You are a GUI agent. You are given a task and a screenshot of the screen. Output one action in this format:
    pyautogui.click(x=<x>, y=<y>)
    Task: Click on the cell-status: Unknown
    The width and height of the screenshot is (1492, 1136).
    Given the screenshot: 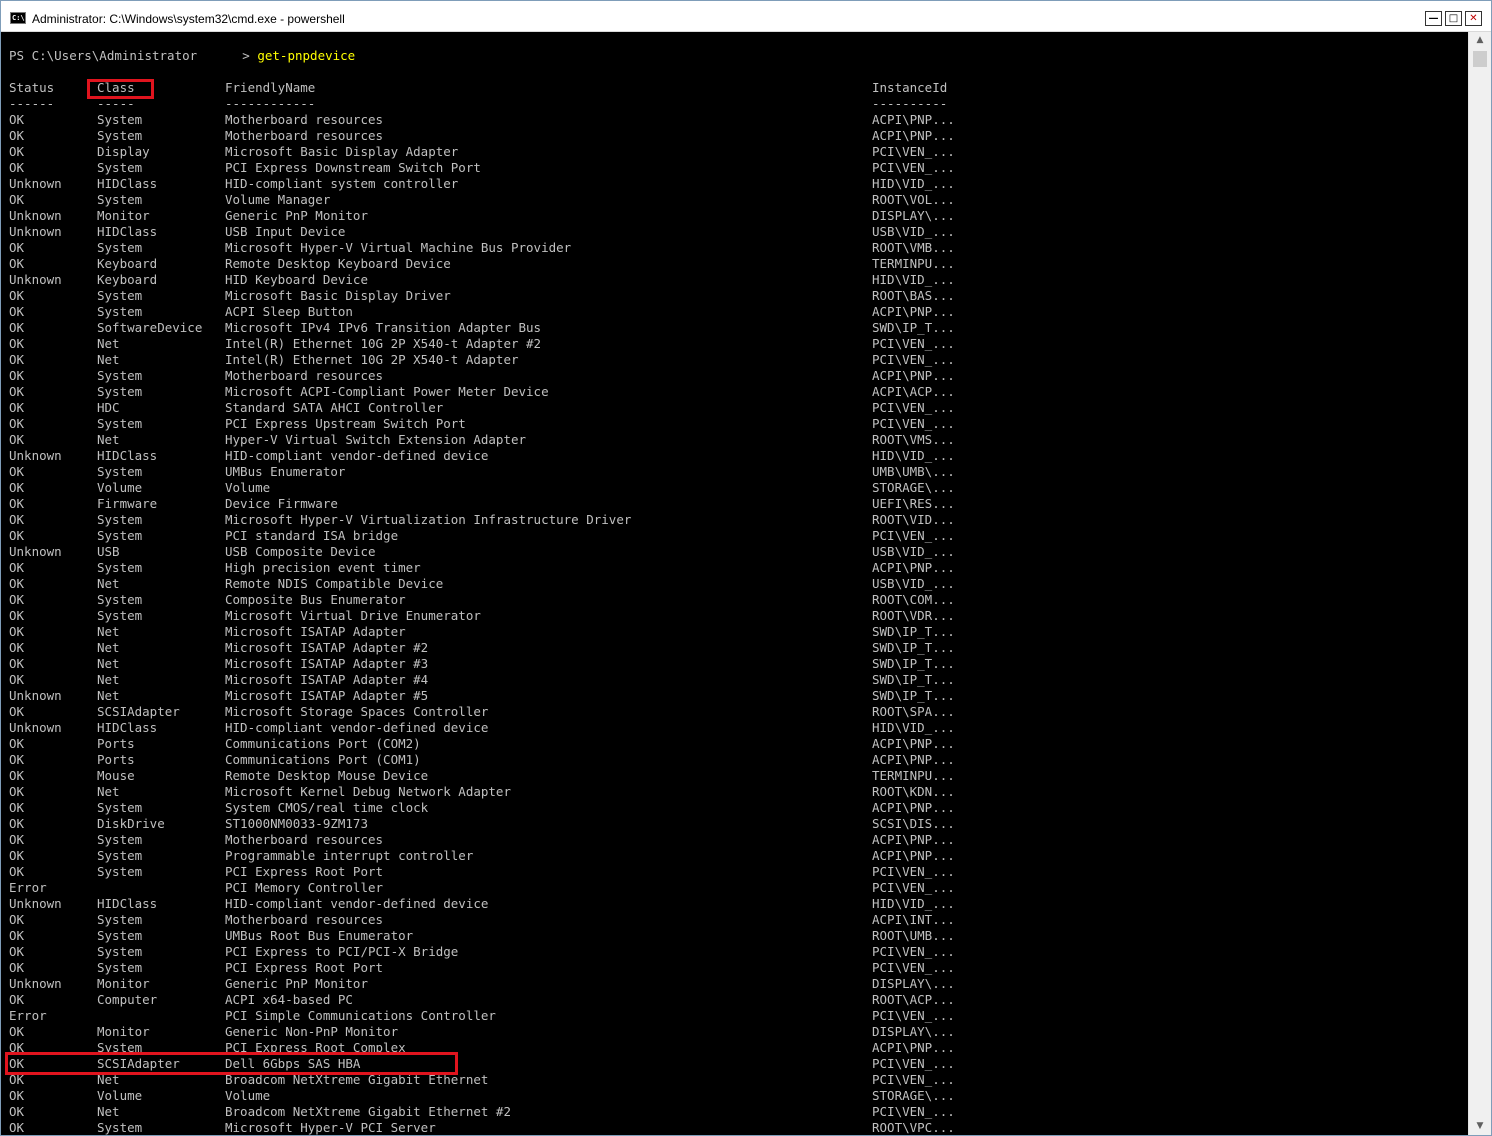 What is the action you would take?
    pyautogui.click(x=35, y=903)
    